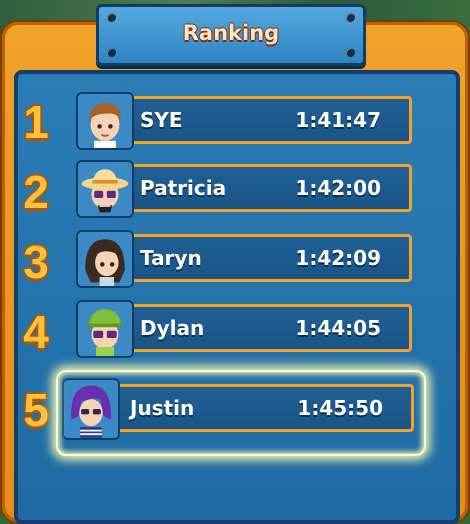 The height and width of the screenshot is (524, 470). What do you see at coordinates (270, 328) in the screenshot?
I see `ranking-bar: Dylan 1:44:05` at bounding box center [270, 328].